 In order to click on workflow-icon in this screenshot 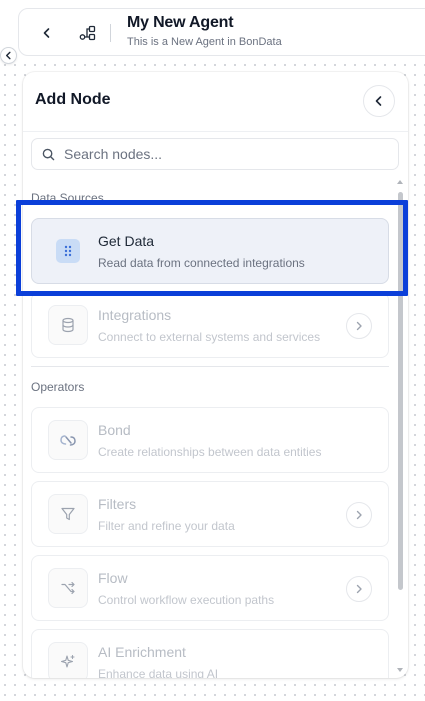, I will do `click(88, 33)`.